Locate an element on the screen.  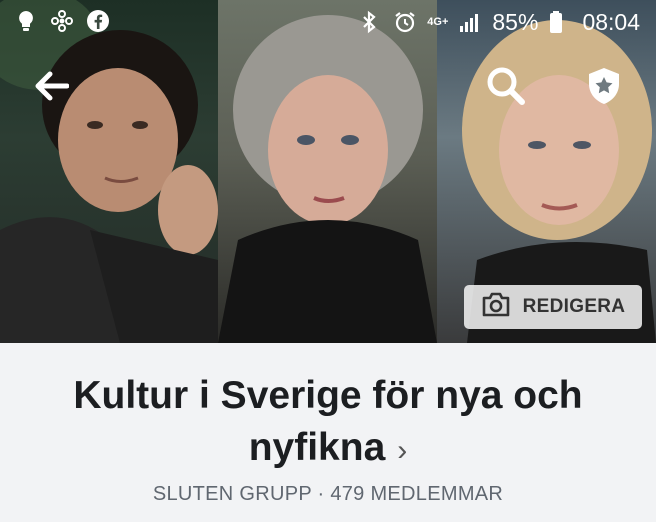
clock: 08:04 is located at coordinates (611, 22).